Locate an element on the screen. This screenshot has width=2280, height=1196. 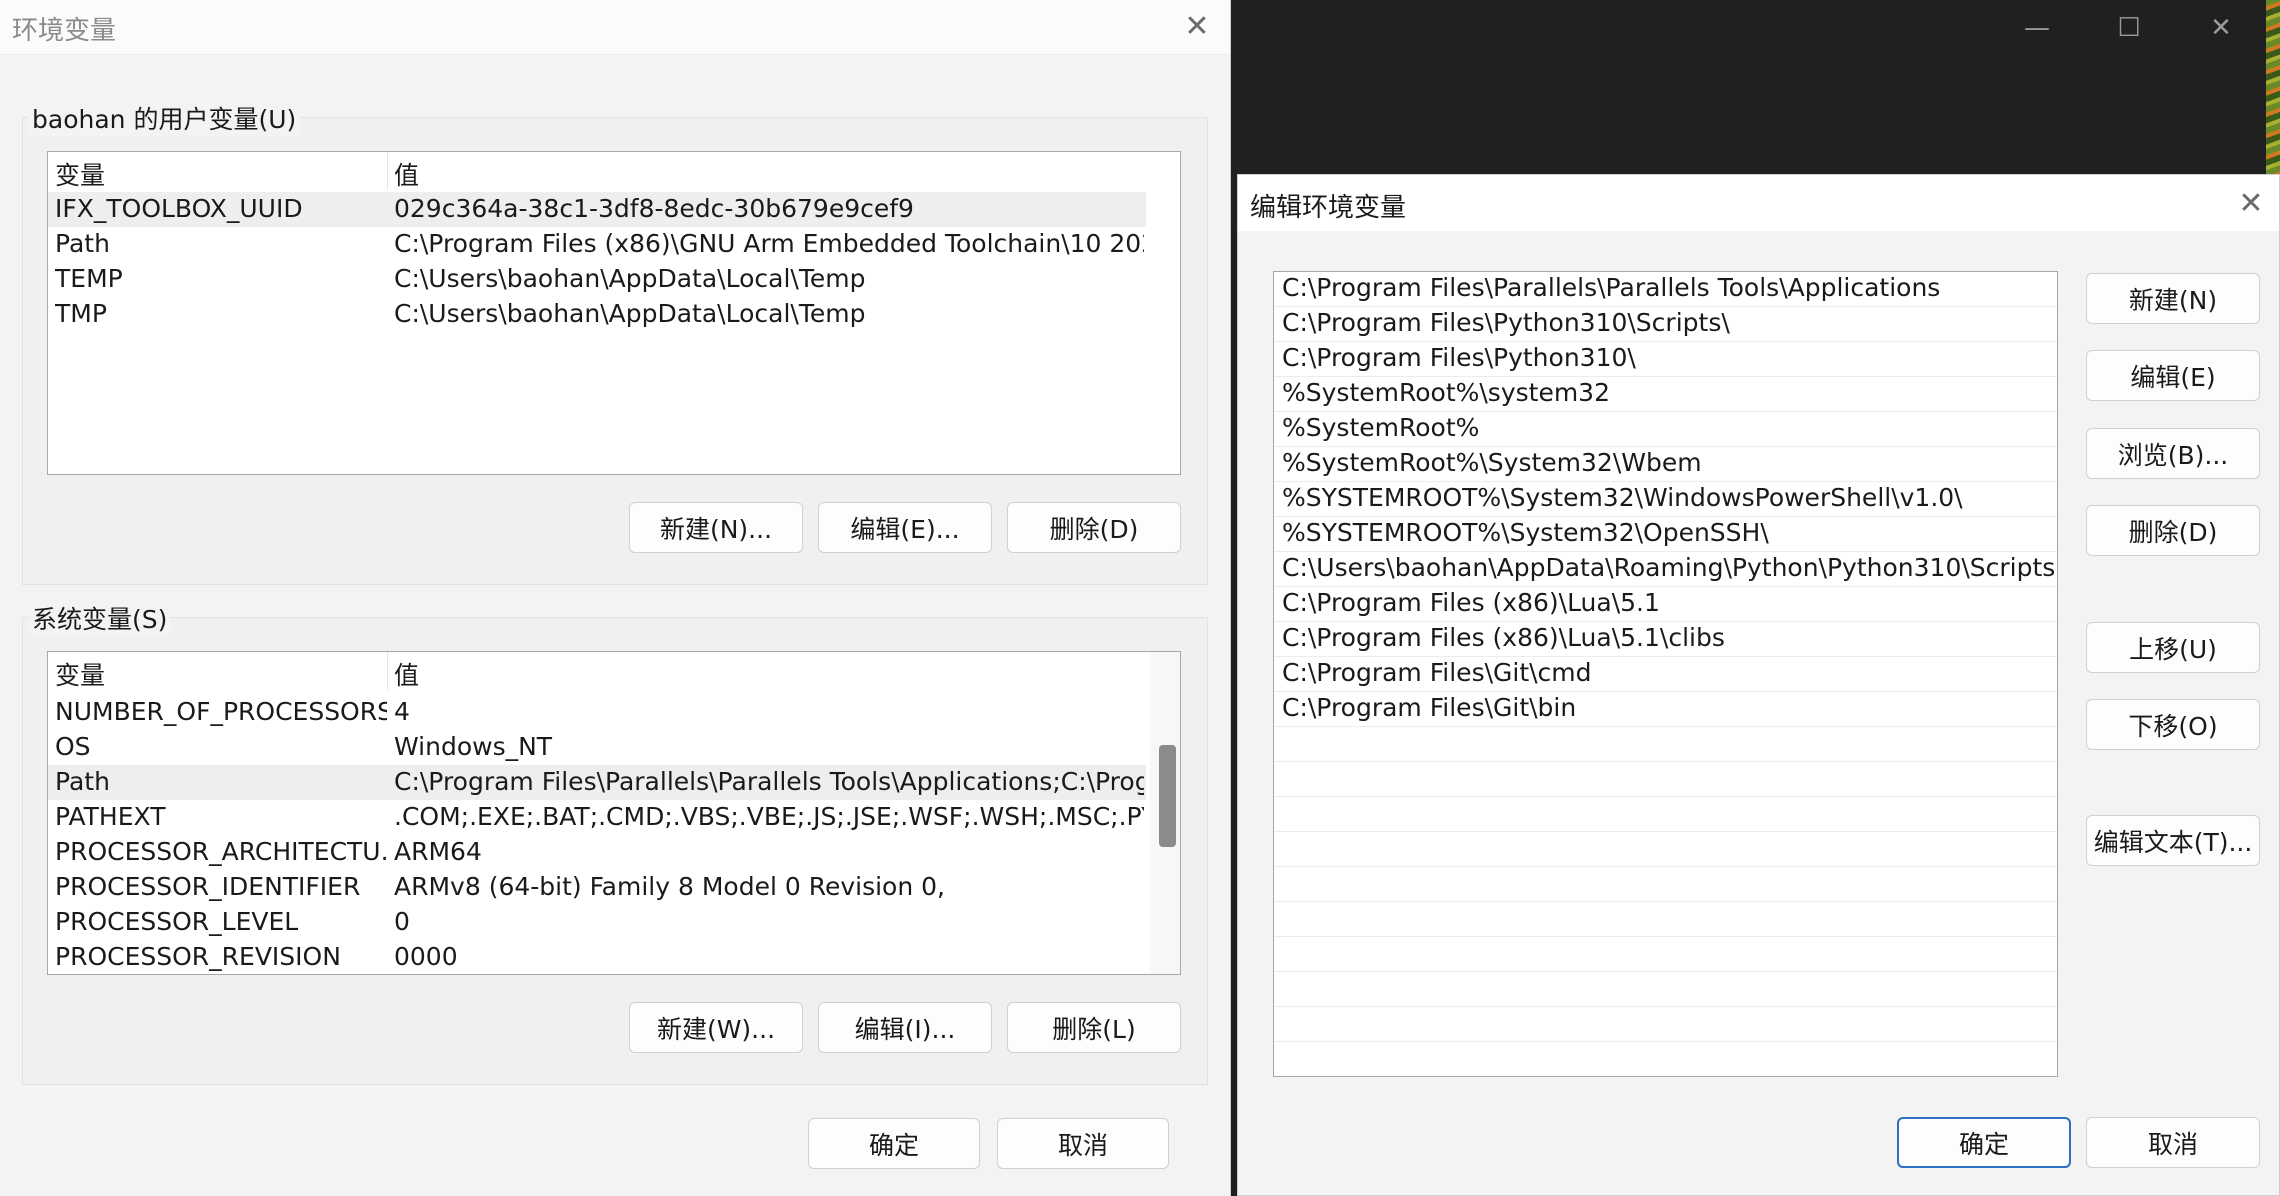
path-list-item: C:\Program Files\Python310\Scripts\ is located at coordinates (1665, 324).